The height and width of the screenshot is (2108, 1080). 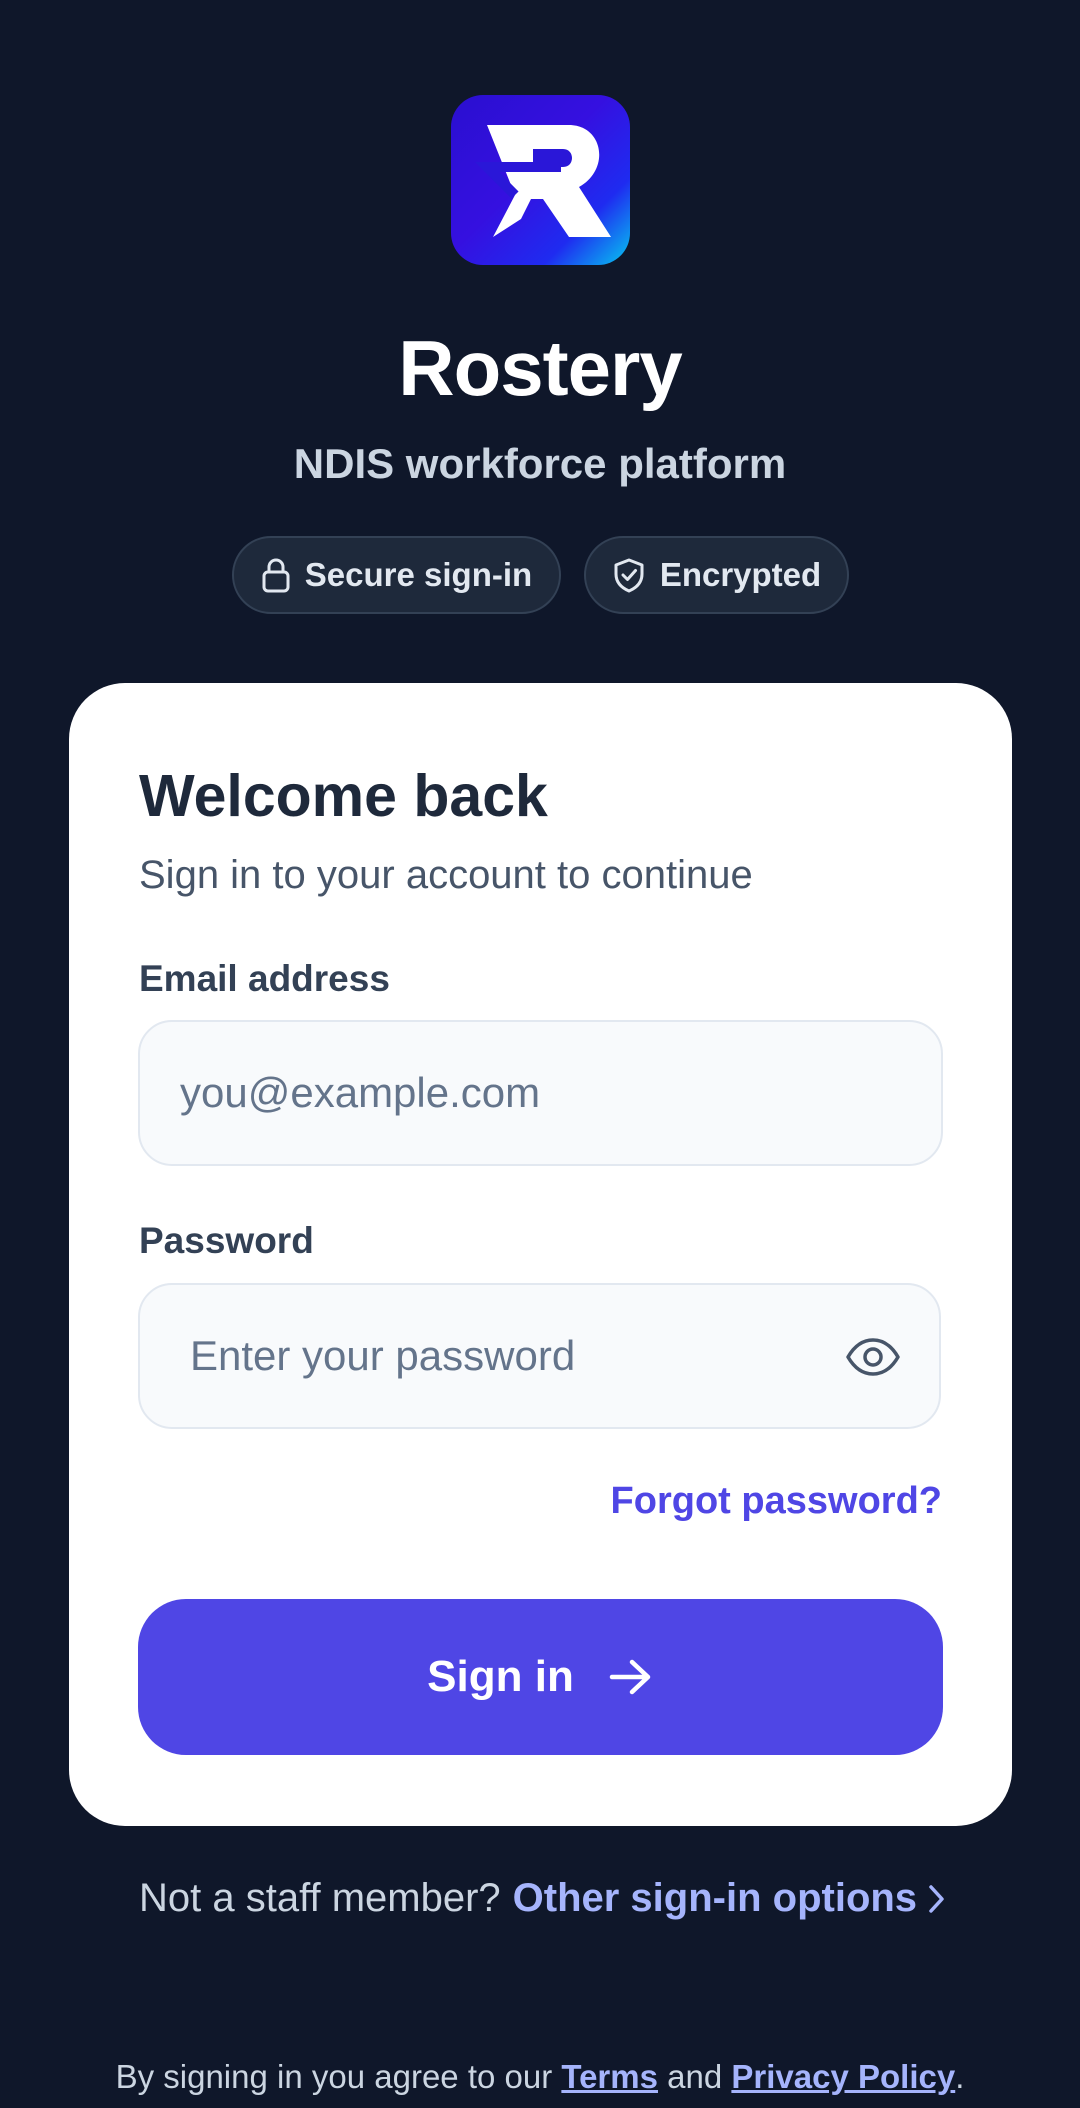 What do you see at coordinates (843, 2076) in the screenshot?
I see `privacy-policy-link: Privacy Policy` at bounding box center [843, 2076].